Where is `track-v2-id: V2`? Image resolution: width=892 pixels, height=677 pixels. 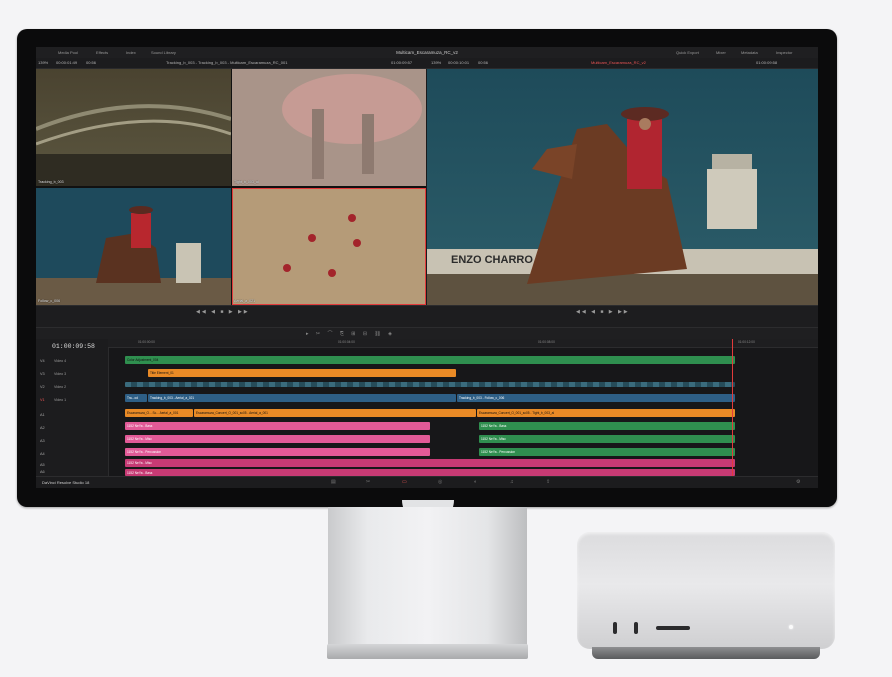 track-v2-id: V2 is located at coordinates (42, 387).